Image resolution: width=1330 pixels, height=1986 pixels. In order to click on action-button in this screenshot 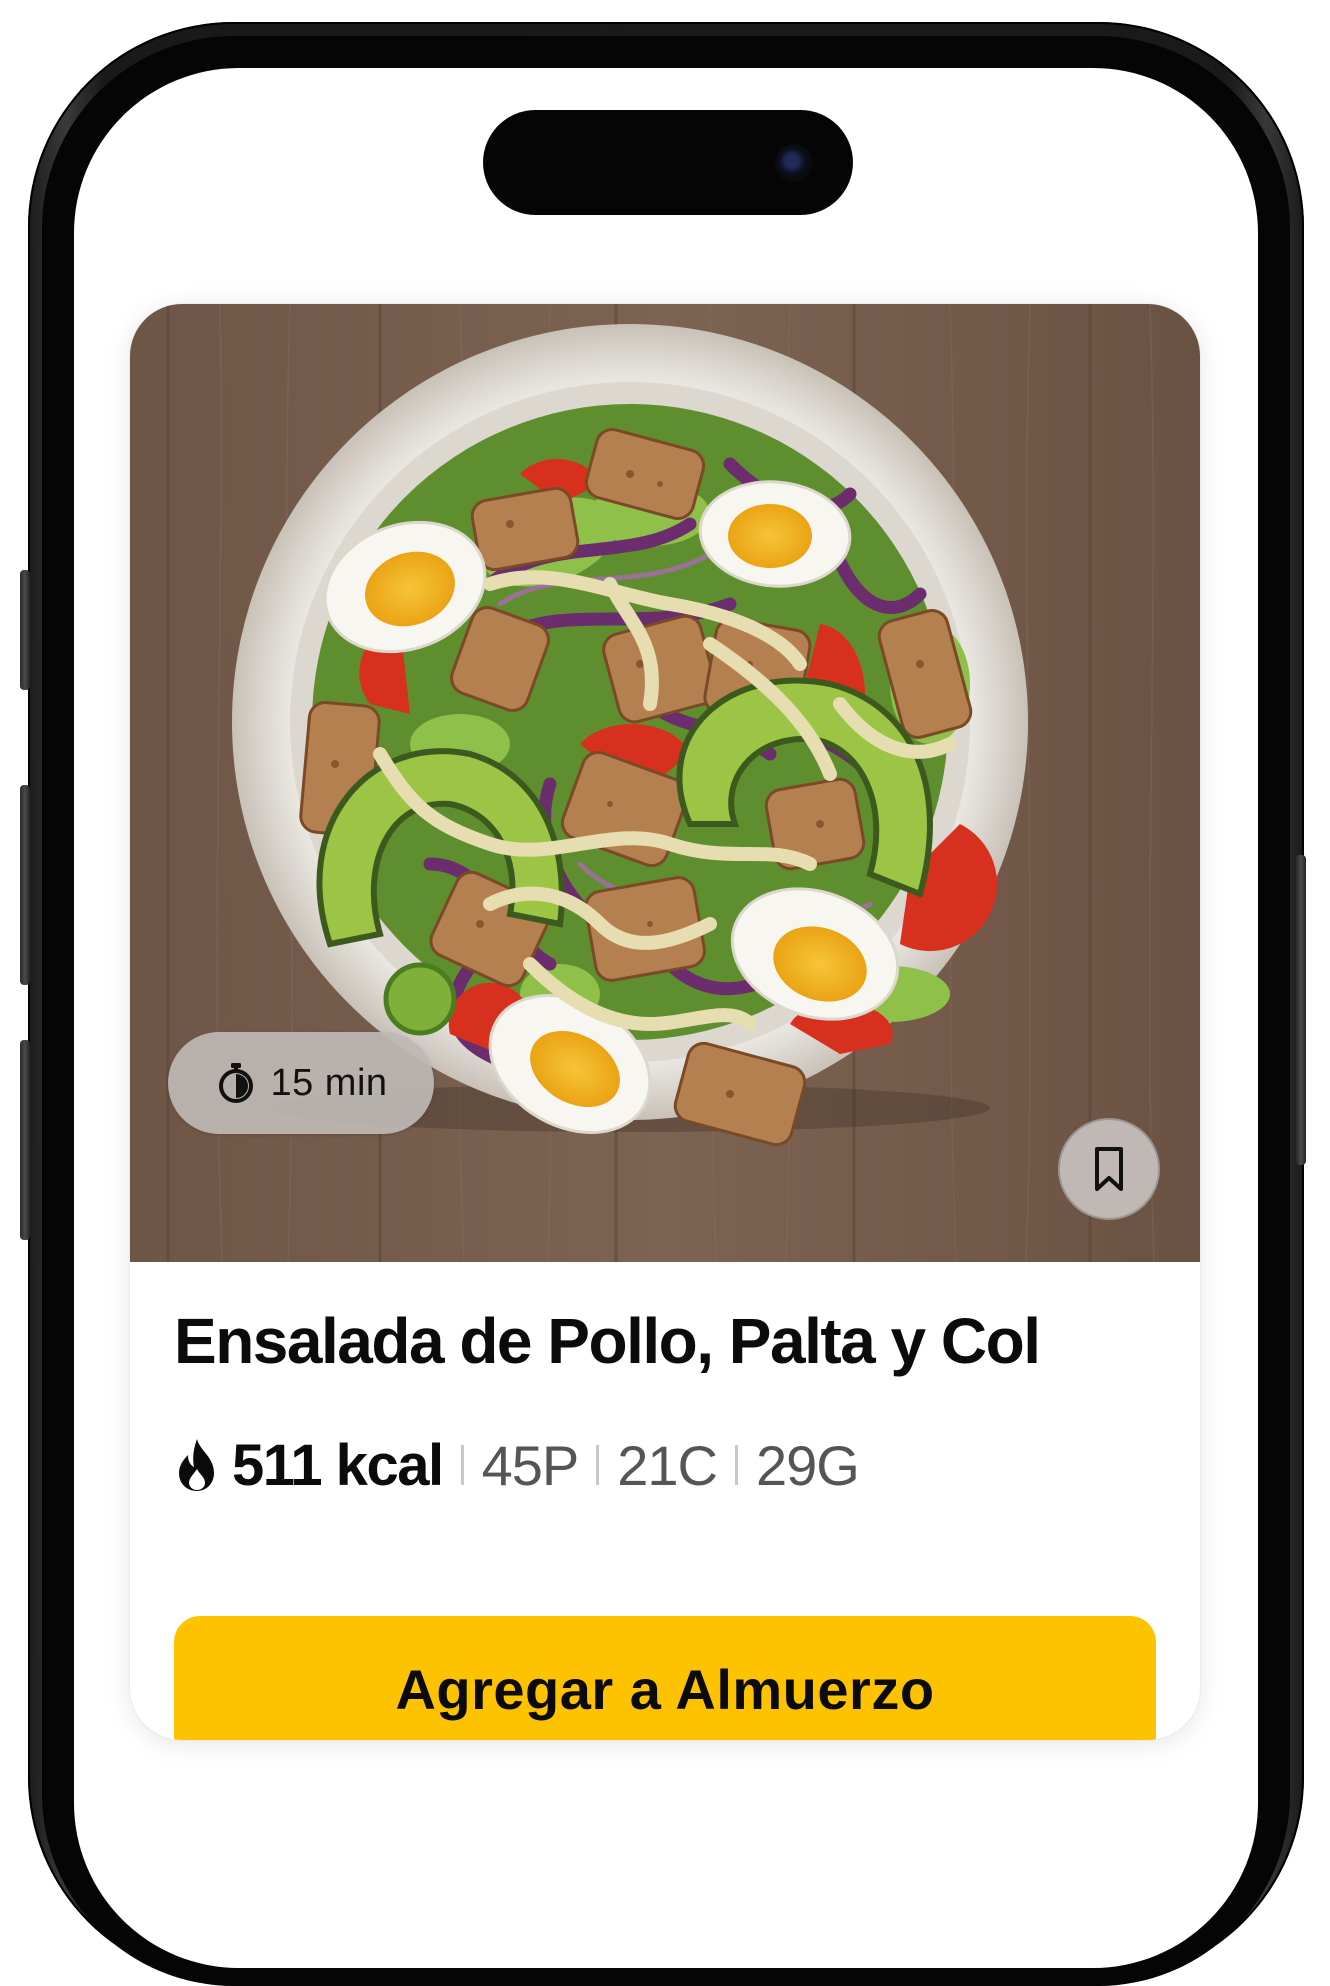, I will do `click(25, 630)`.